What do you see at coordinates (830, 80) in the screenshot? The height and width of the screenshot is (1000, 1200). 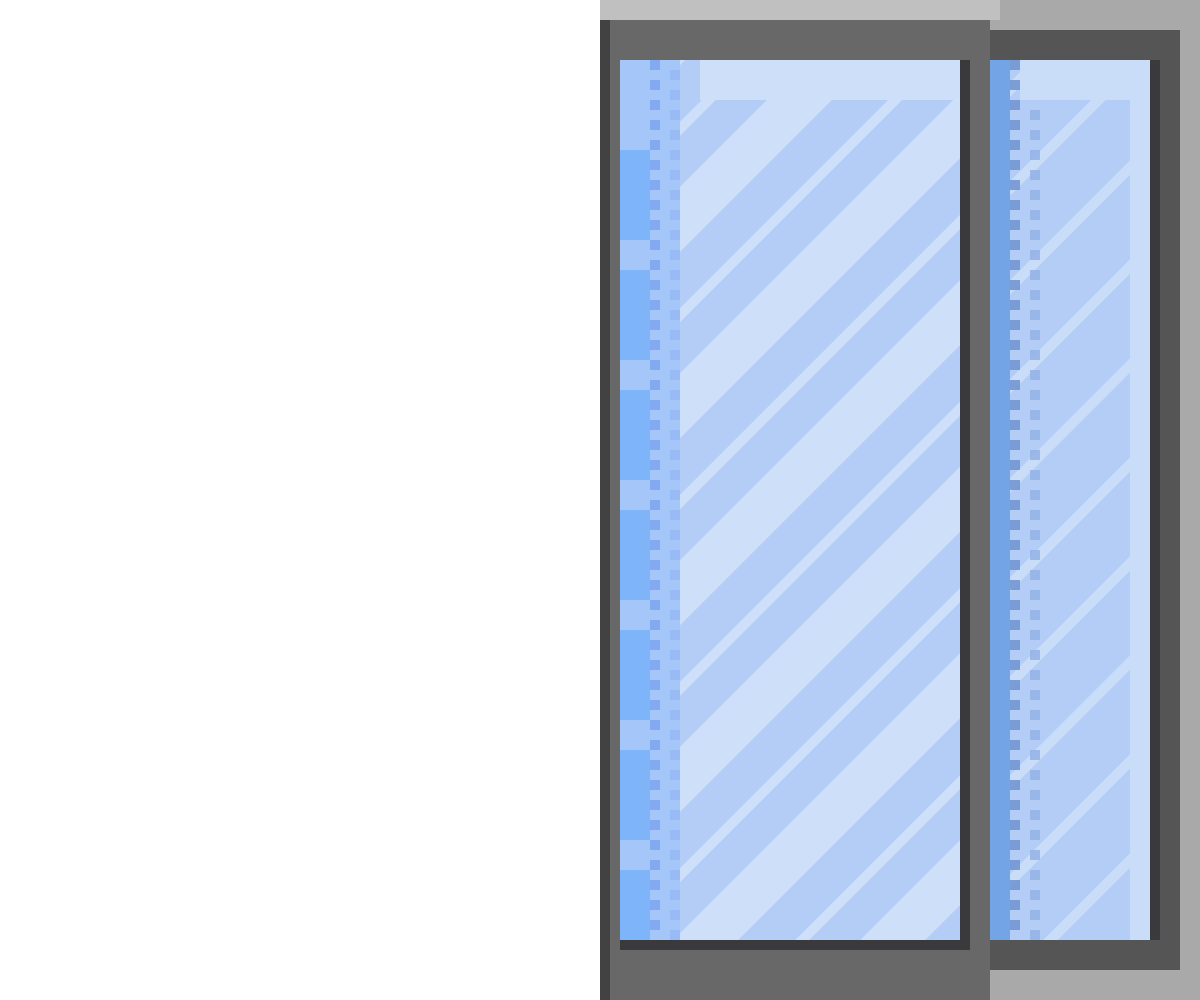 I see `front-door-glass-highlight` at bounding box center [830, 80].